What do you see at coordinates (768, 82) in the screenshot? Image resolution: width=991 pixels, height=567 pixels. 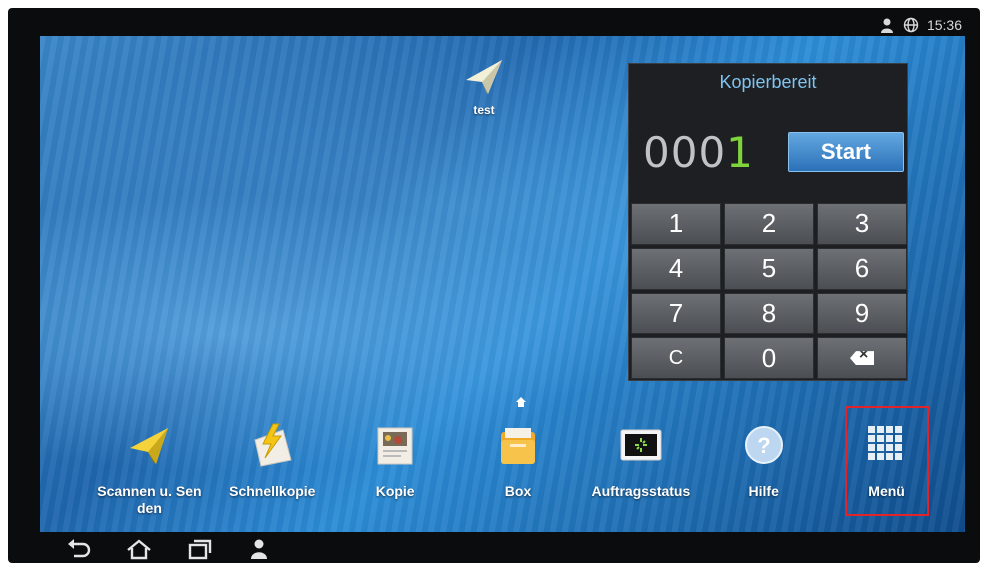 I see `copy-status: Kopierbereit` at bounding box center [768, 82].